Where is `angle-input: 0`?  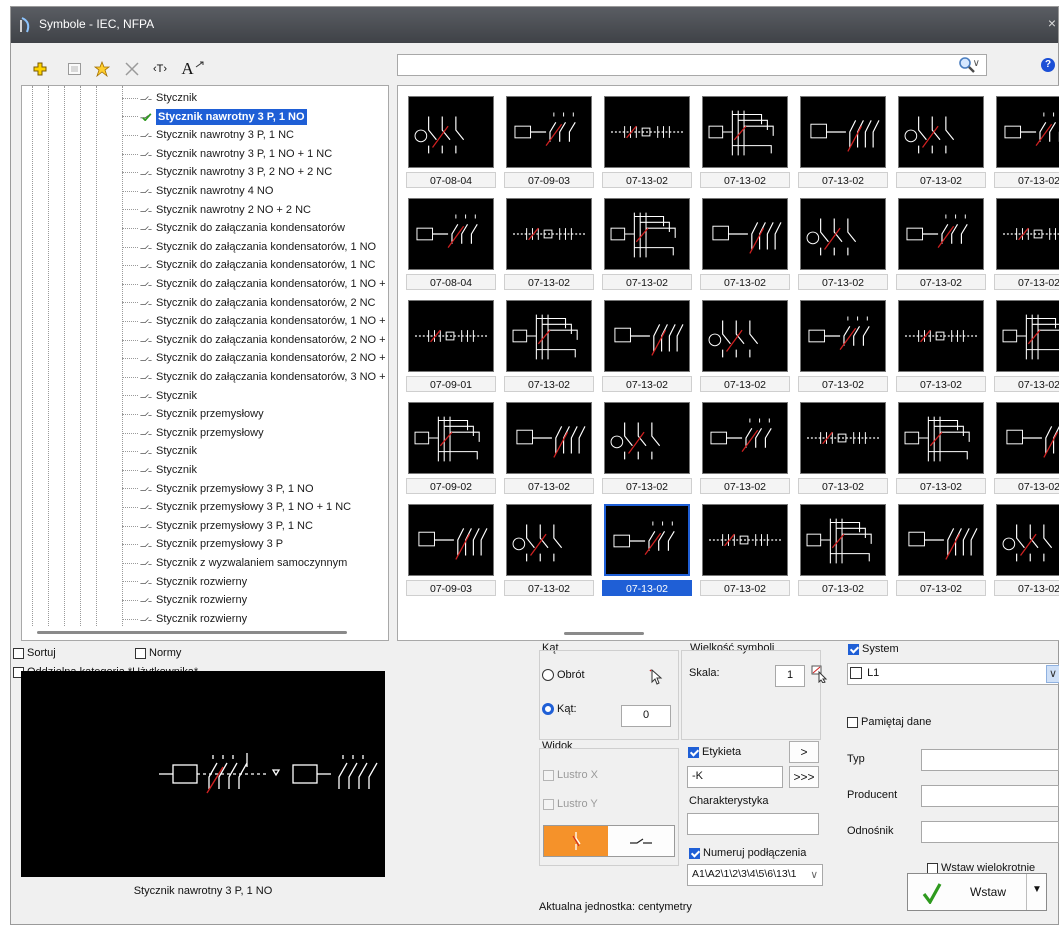 angle-input: 0 is located at coordinates (646, 716).